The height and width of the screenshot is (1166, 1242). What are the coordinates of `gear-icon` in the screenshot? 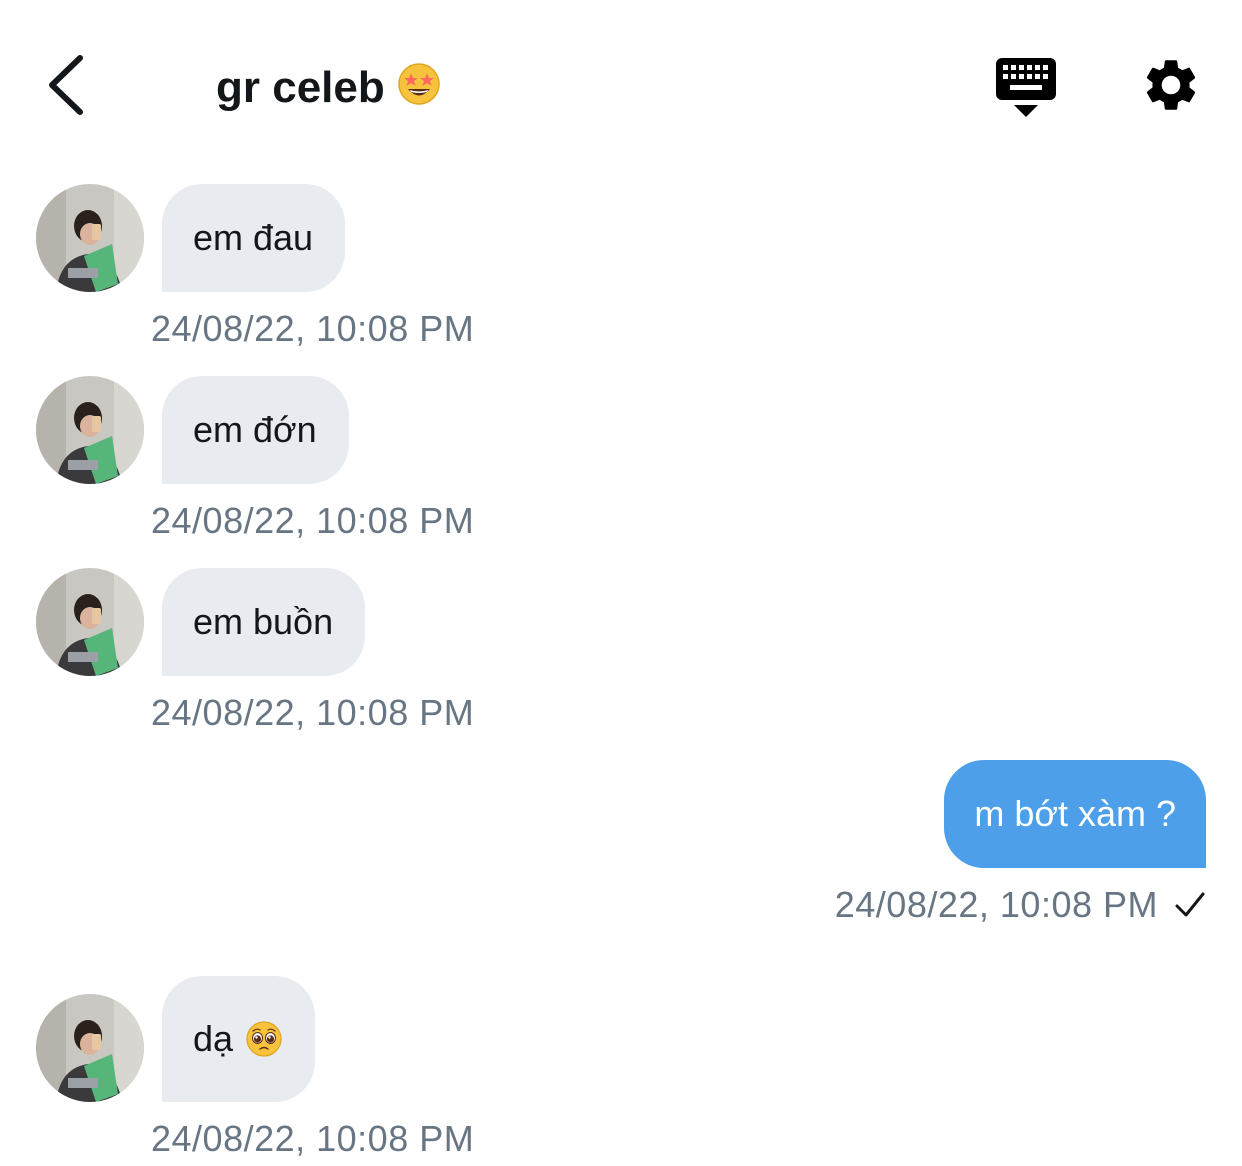 It's located at (1171, 85).